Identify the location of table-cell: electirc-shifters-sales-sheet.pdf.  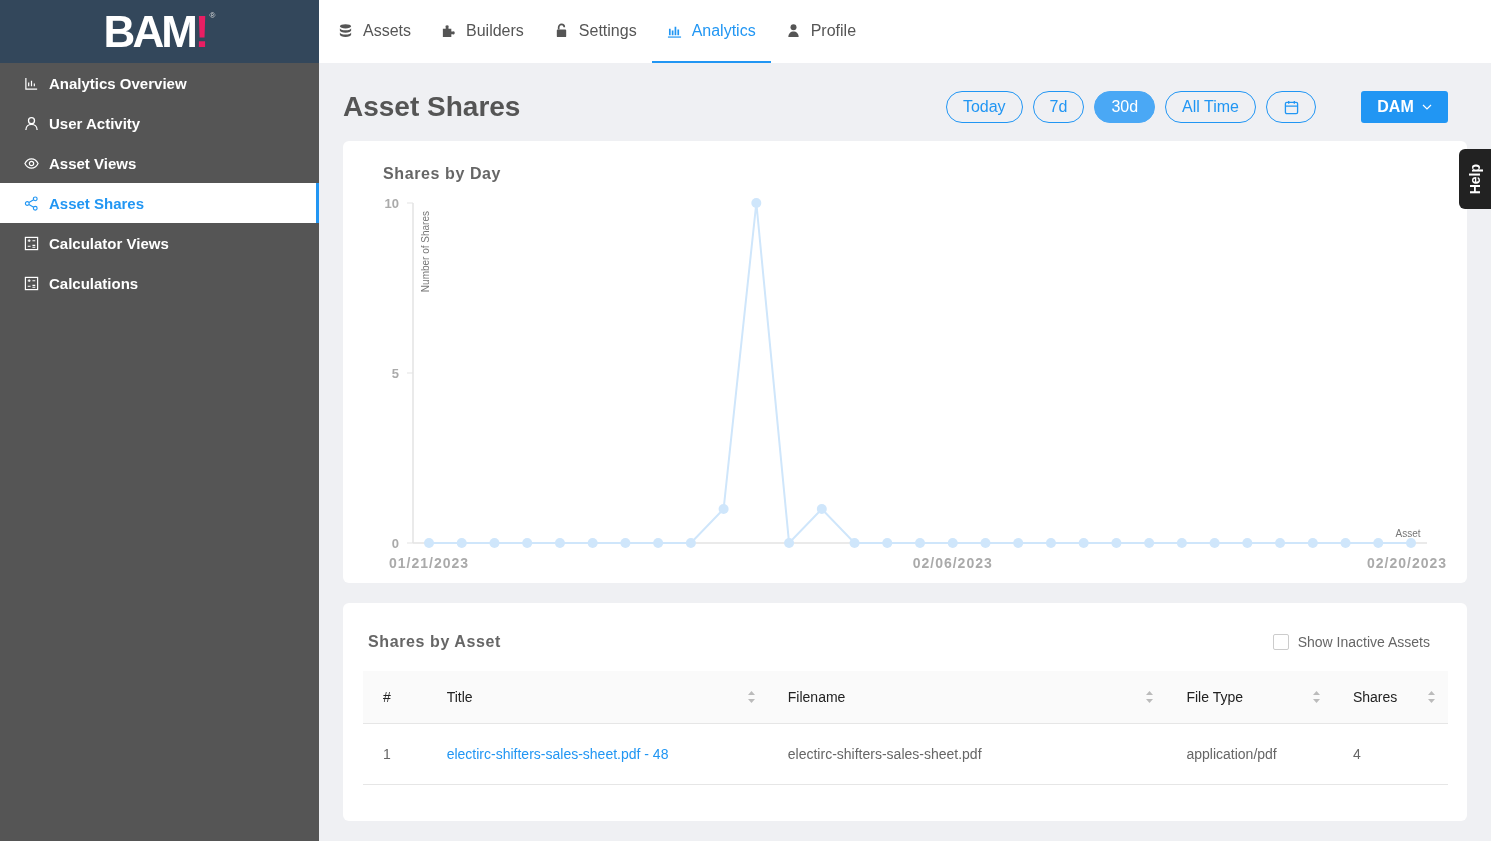
(967, 754).